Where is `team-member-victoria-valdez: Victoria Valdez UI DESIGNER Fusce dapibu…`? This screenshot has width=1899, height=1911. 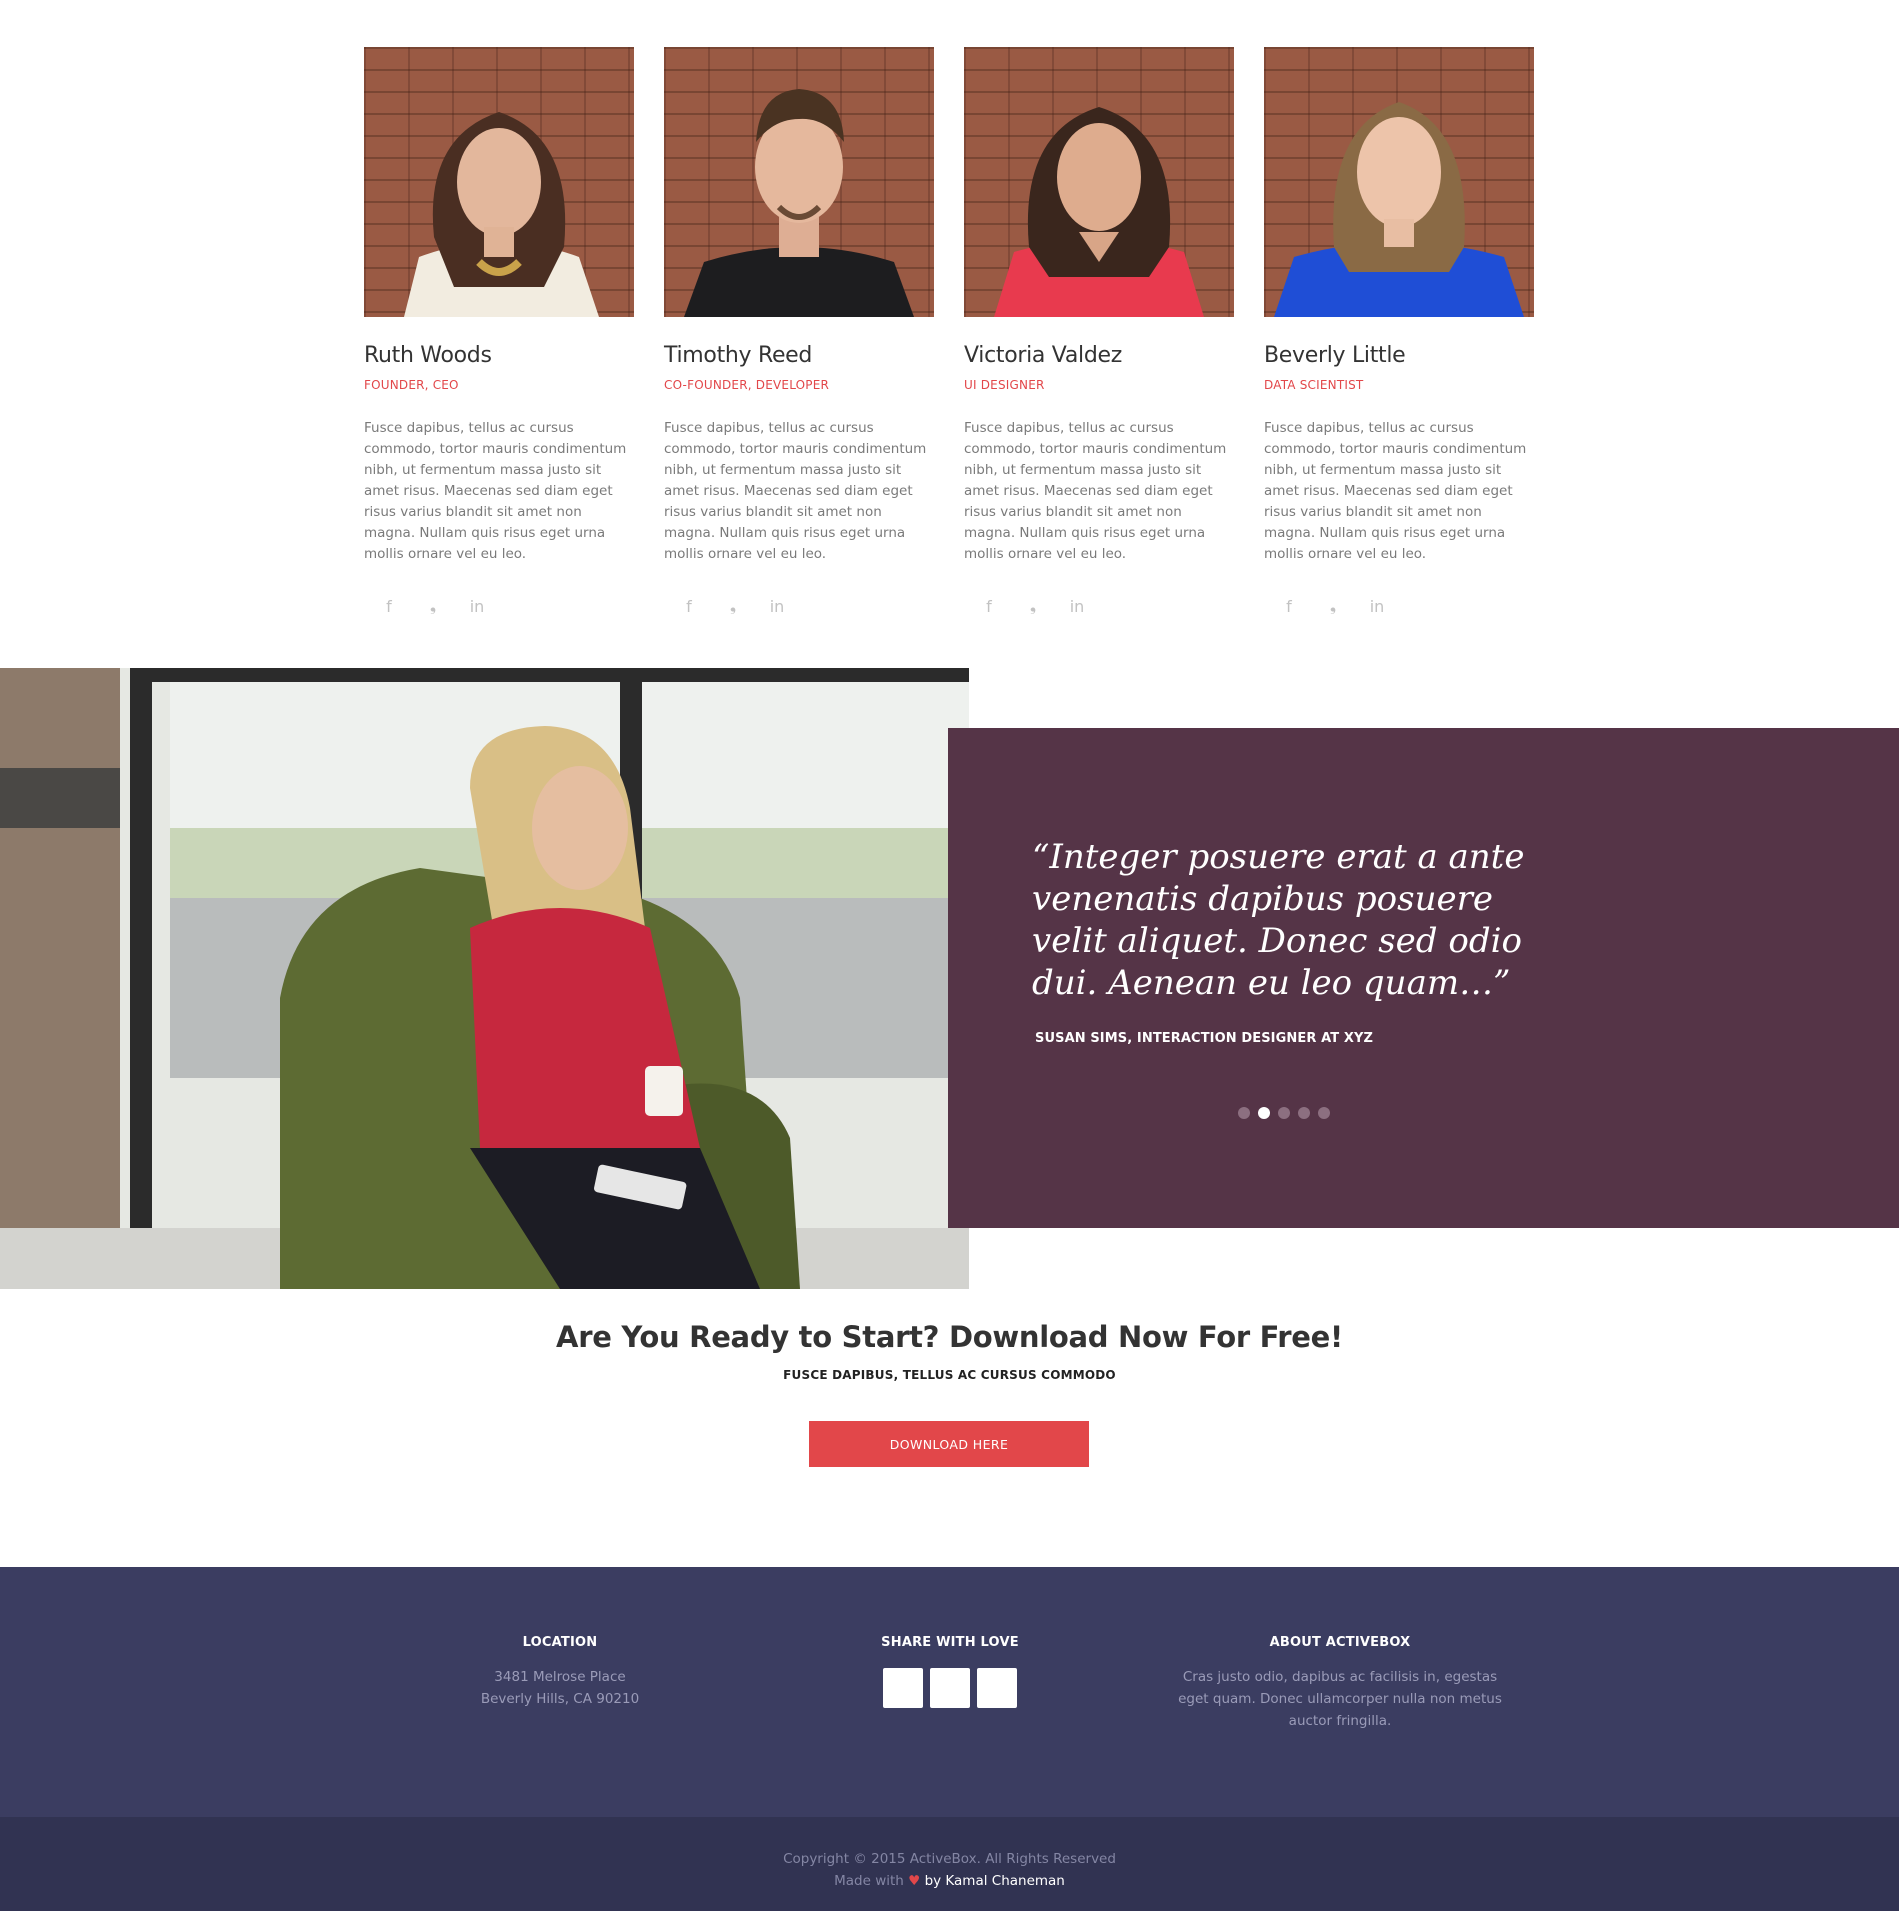 team-member-victoria-valdez: Victoria Valdez UI DESIGNER Fusce dapibu… is located at coordinates (1099, 332).